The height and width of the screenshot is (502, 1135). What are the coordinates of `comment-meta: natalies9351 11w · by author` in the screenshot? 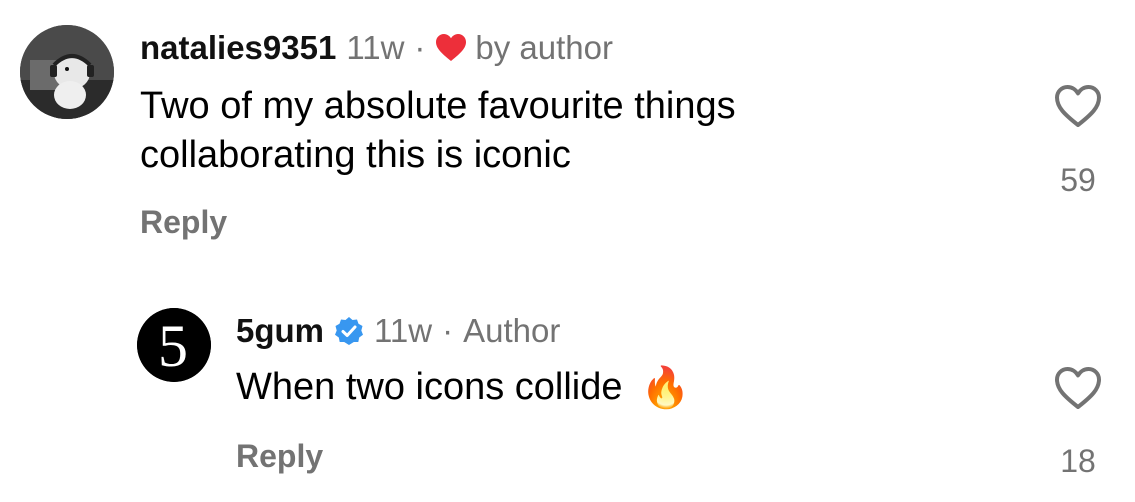 It's located at (376, 48).